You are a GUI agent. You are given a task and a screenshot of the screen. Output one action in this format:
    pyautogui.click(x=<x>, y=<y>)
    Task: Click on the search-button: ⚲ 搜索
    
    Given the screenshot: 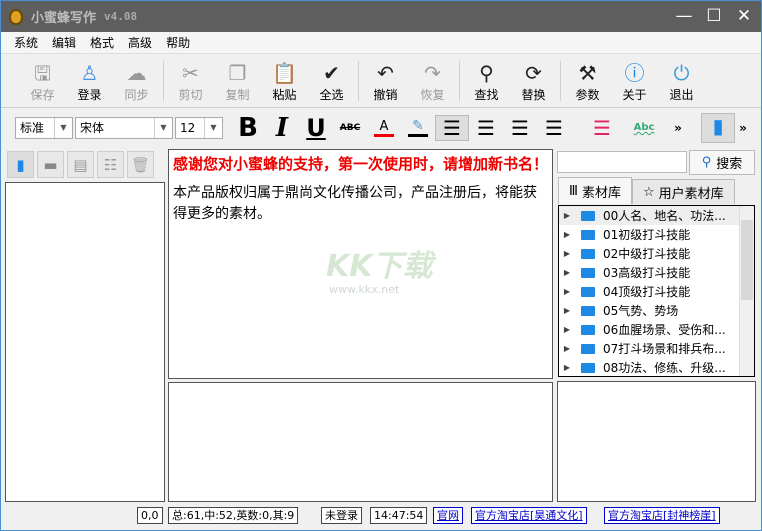 What is the action you would take?
    pyautogui.click(x=722, y=162)
    